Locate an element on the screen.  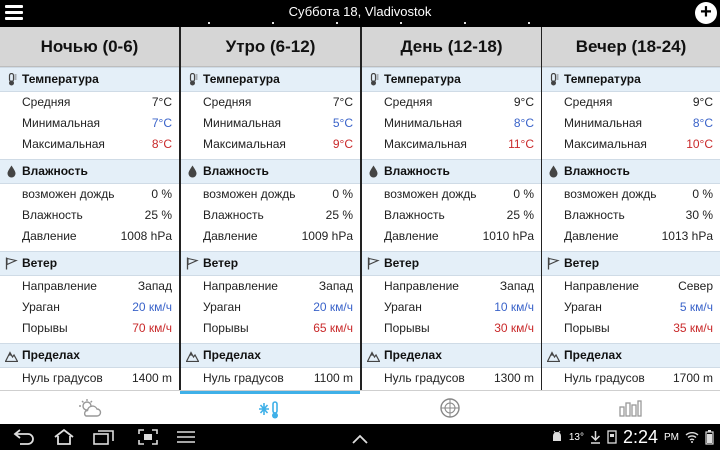
thermometer-icon is located at coordinates (374, 79).